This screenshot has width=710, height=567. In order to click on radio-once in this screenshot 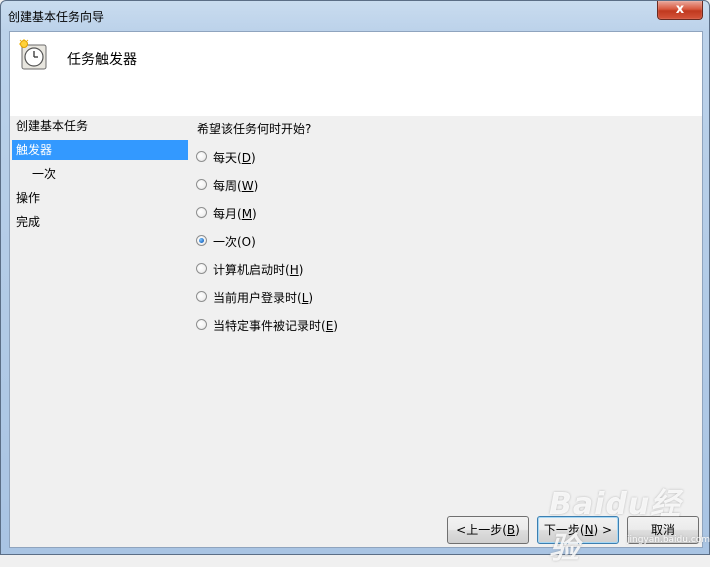, I will do `click(201, 240)`.